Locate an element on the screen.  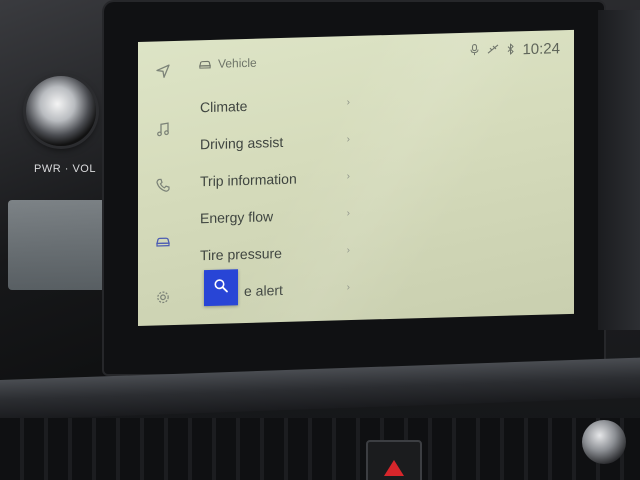
menu-item-label: Driving assist is located at coordinates (242, 142).